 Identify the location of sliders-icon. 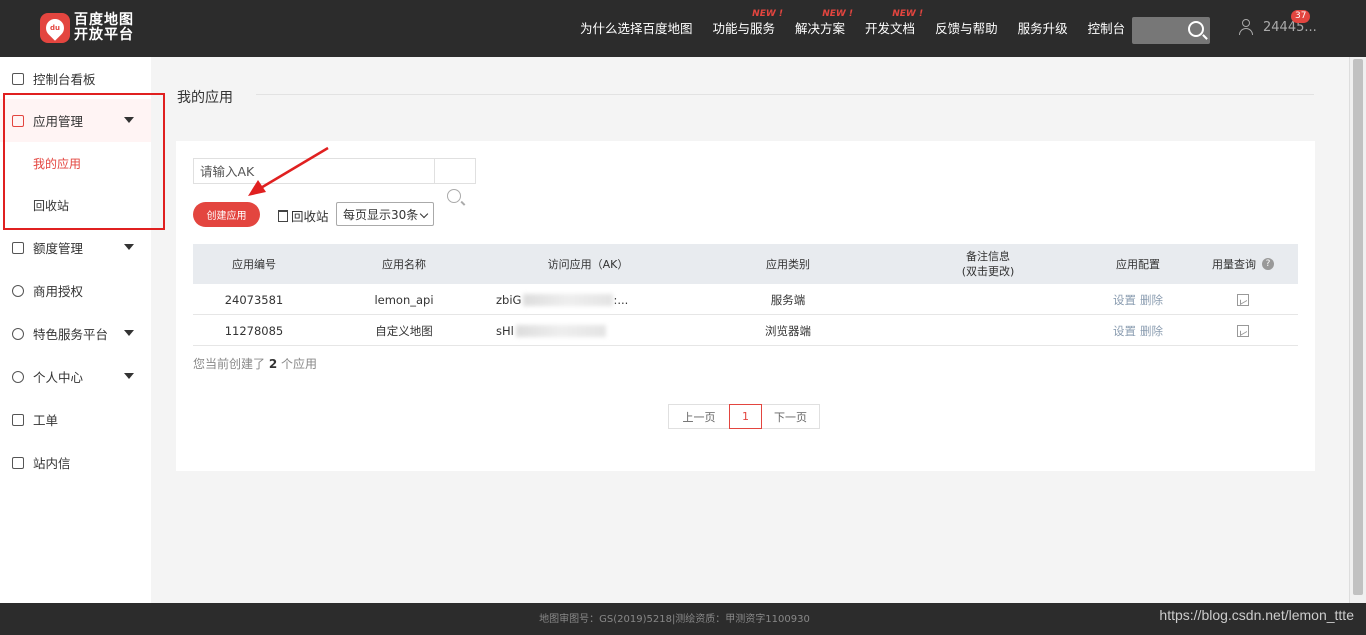
(18, 247).